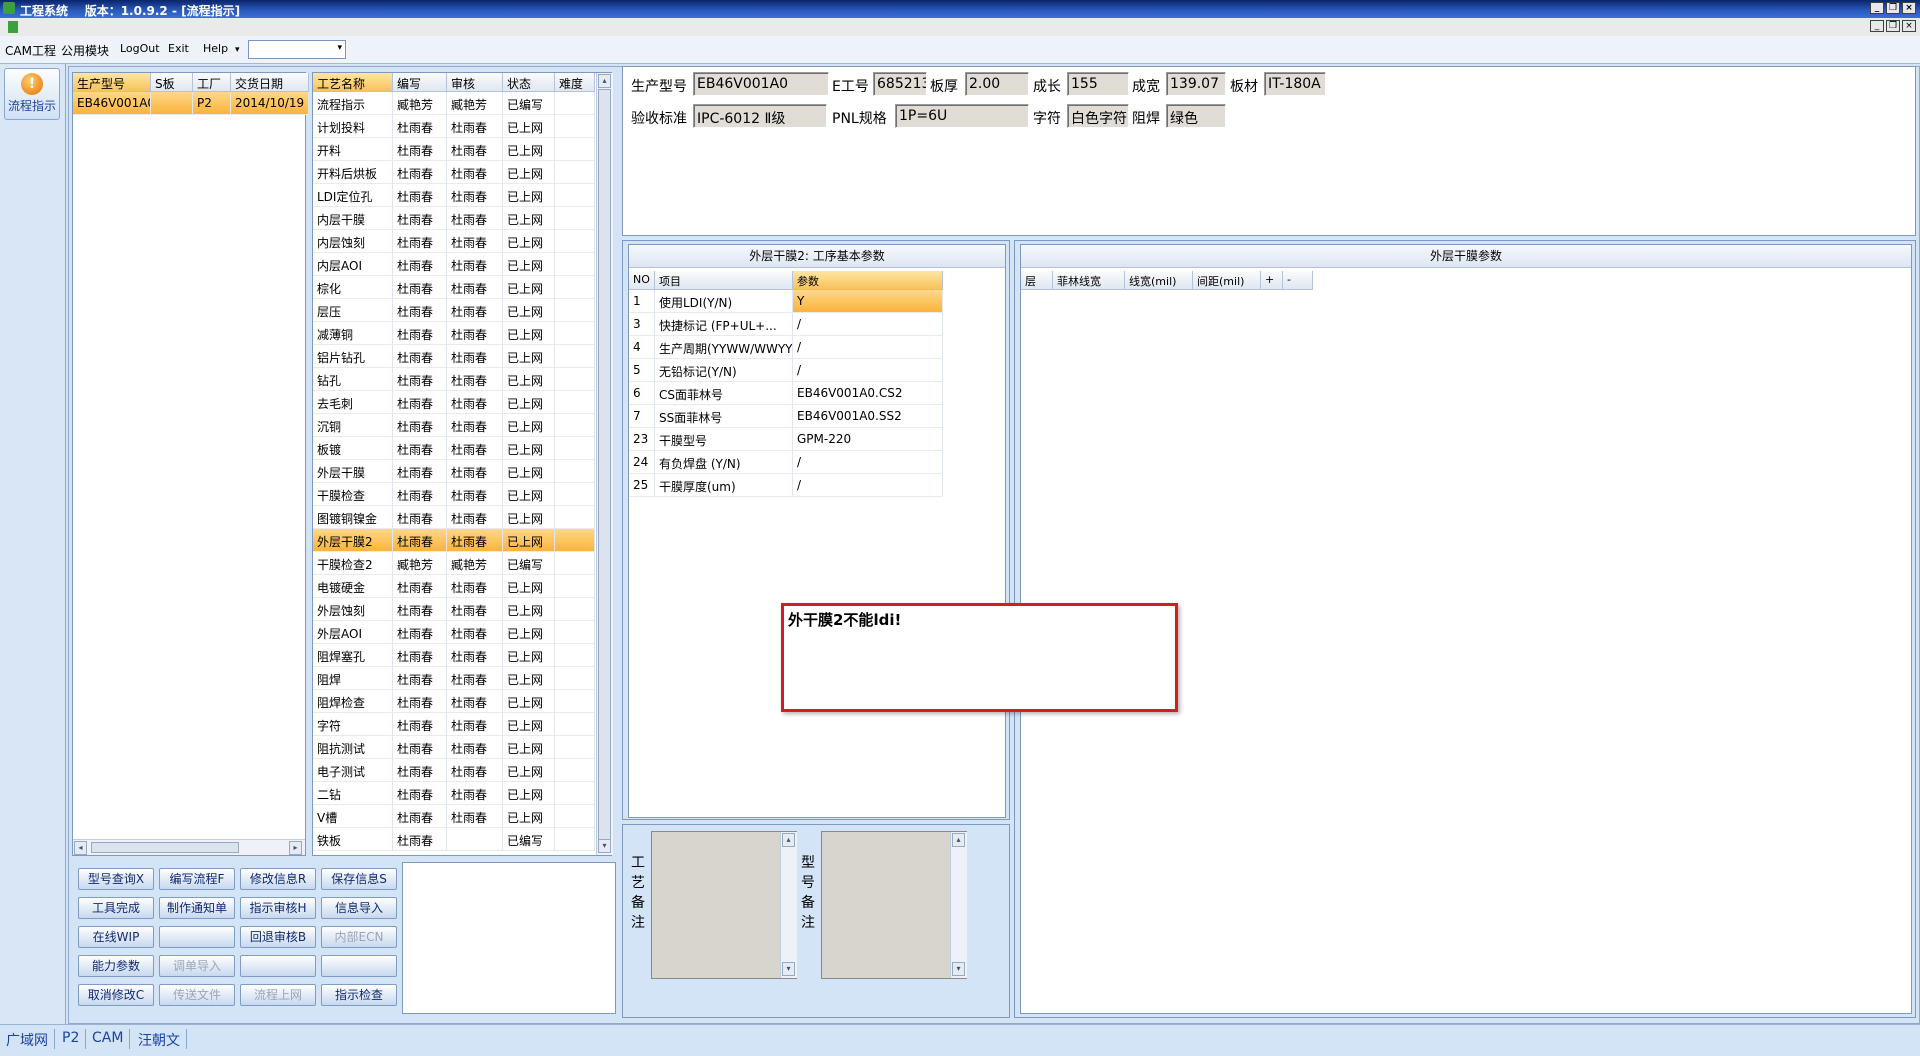 The height and width of the screenshot is (1056, 1920). Describe the element at coordinates (960, 1040) in the screenshot. I see `status-bar: 广域网 P2 CAM 汪朝文` at that location.